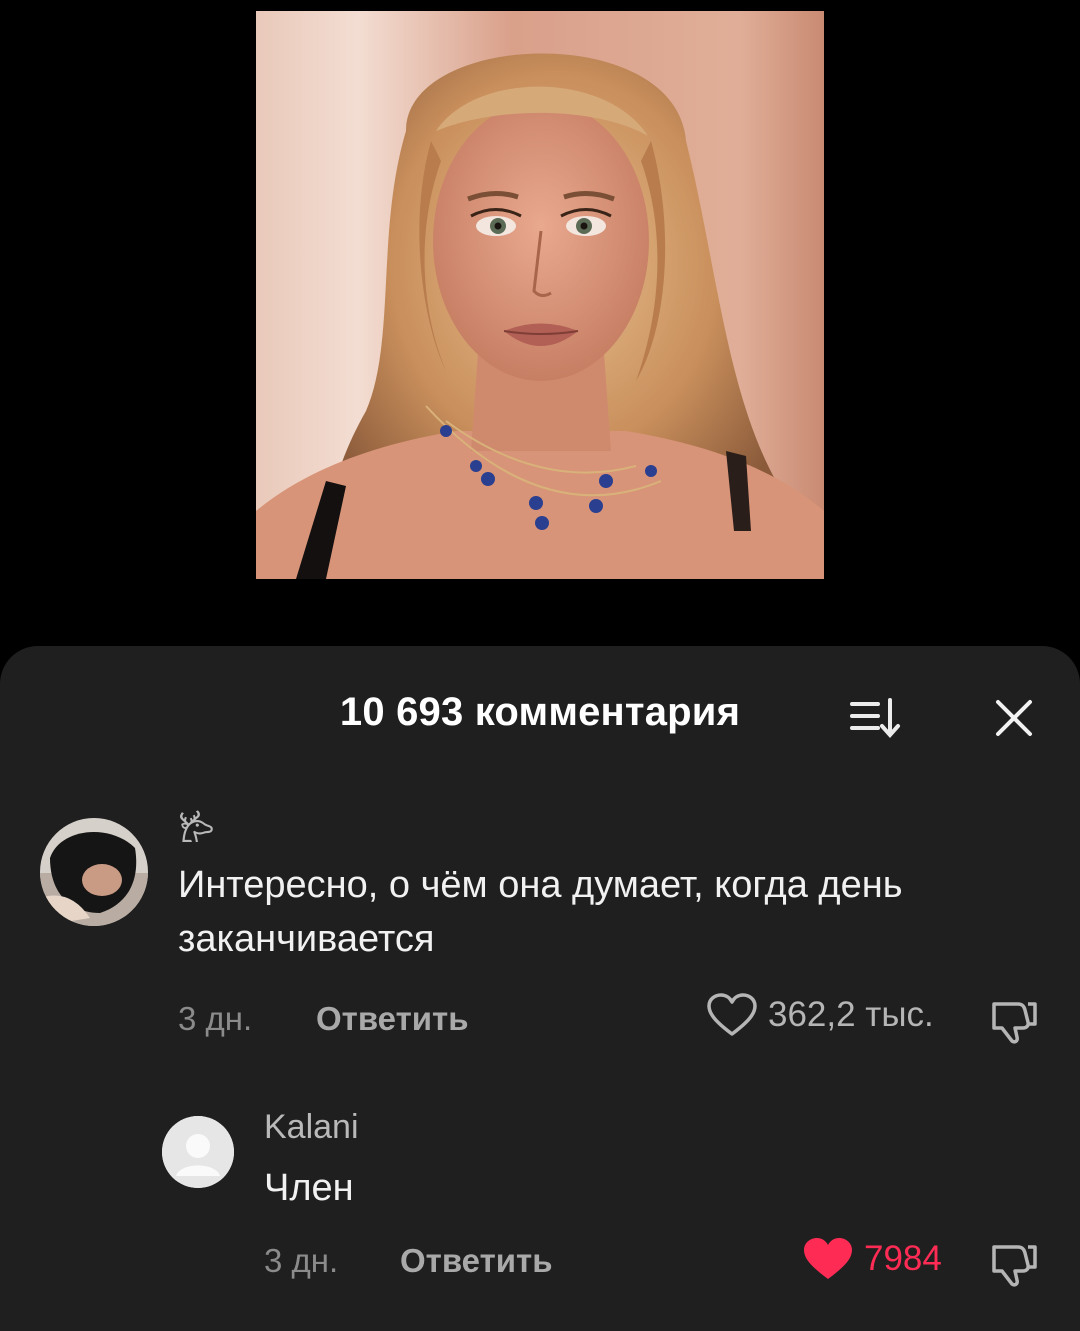  What do you see at coordinates (311, 1127) in the screenshot?
I see `comment-username: Kalani` at bounding box center [311, 1127].